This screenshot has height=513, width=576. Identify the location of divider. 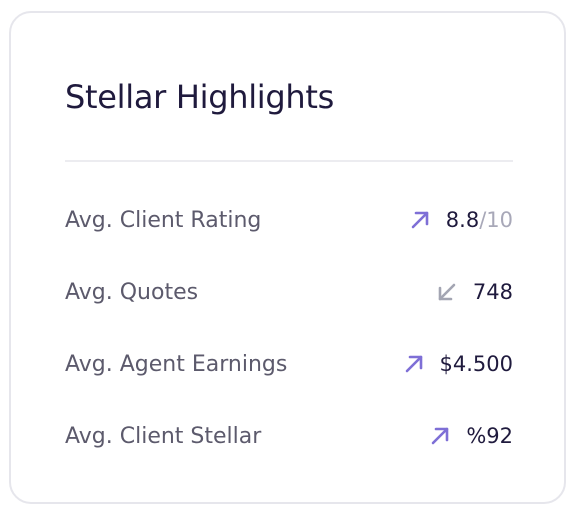
(289, 161).